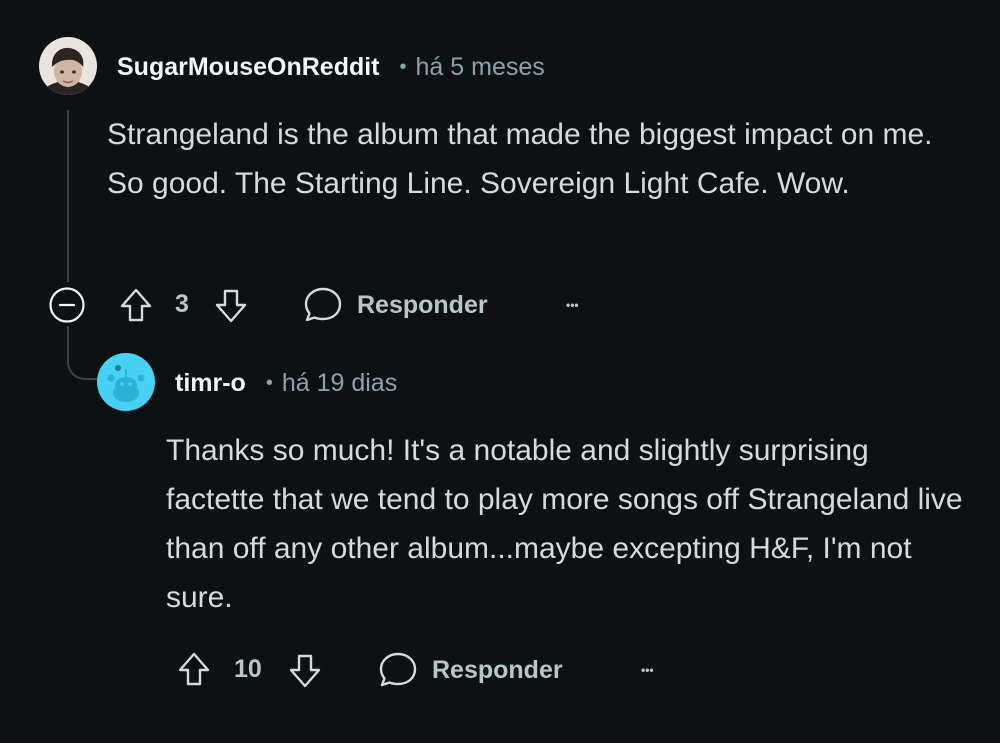 The image size is (1000, 743). I want to click on vote-count: 10, so click(248, 669).